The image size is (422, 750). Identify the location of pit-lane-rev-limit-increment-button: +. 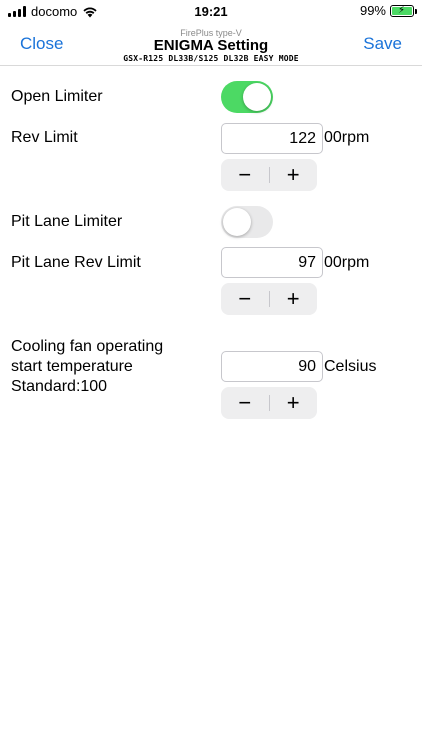
(293, 299).